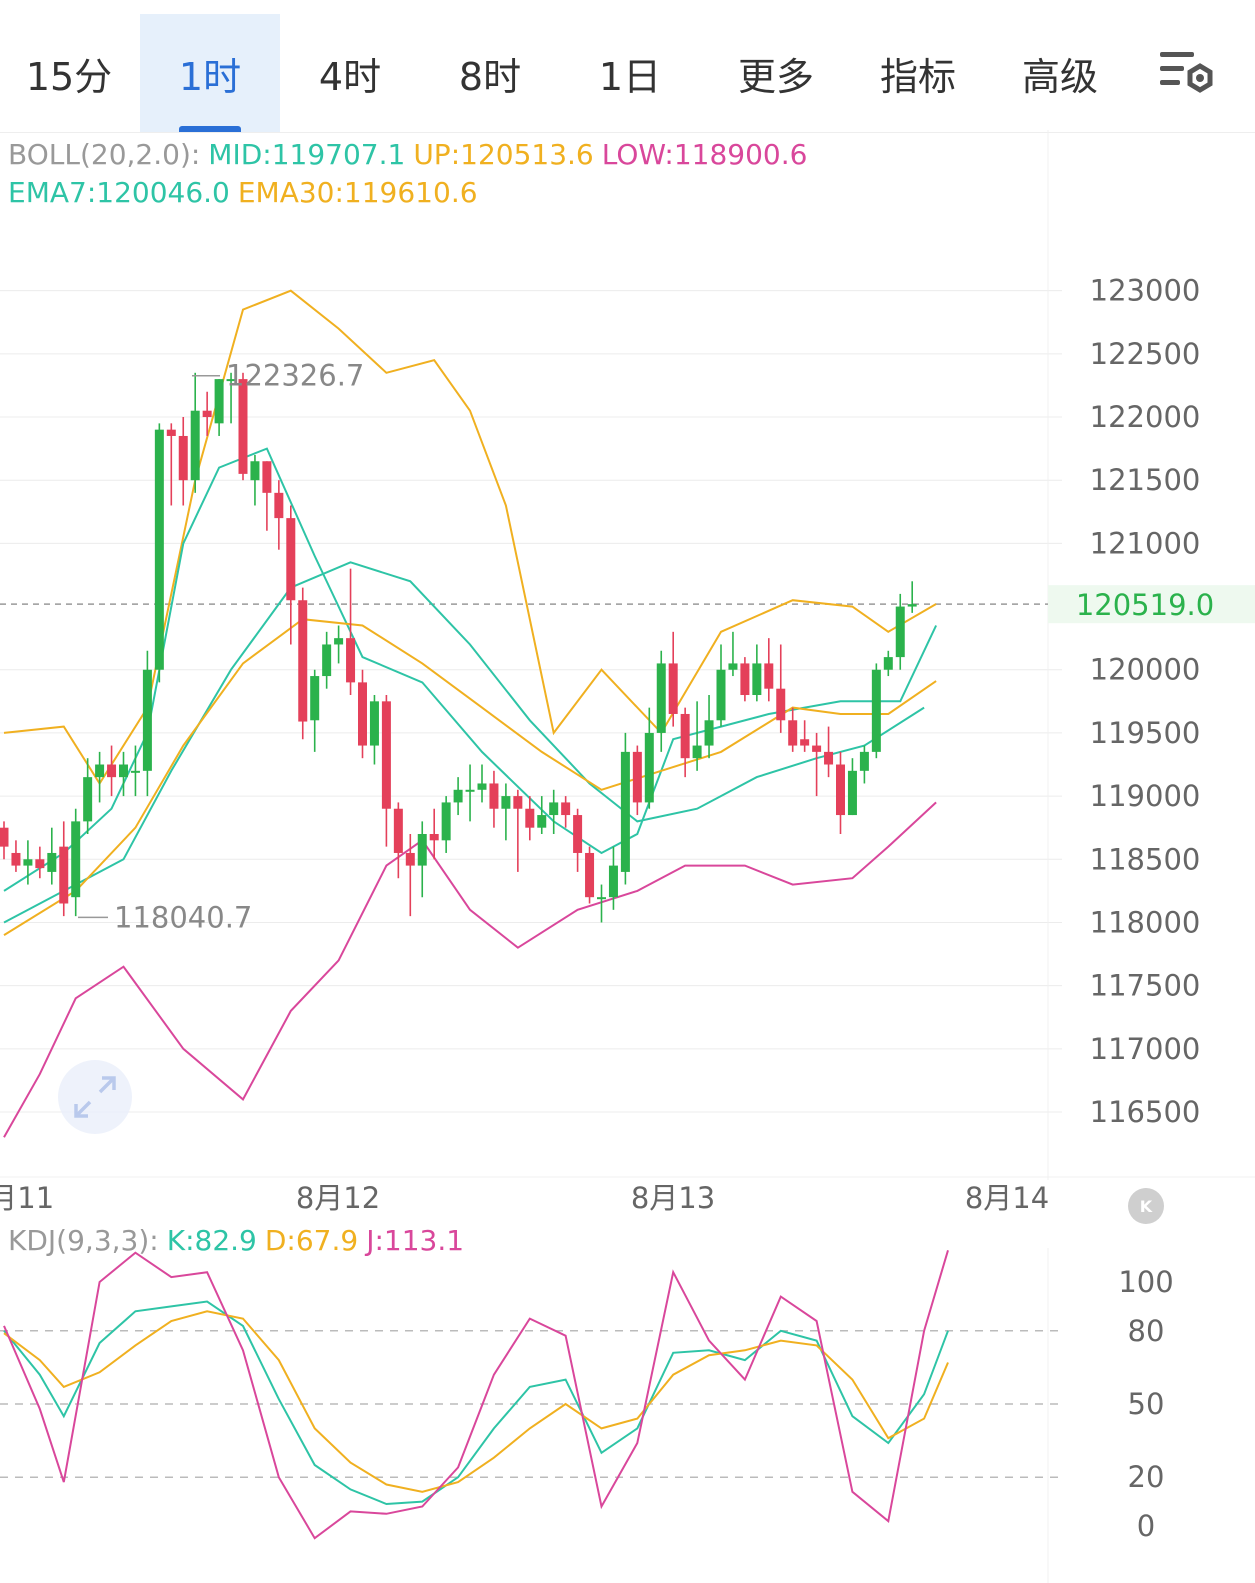  I want to click on tab-5: 更多, so click(776, 73).